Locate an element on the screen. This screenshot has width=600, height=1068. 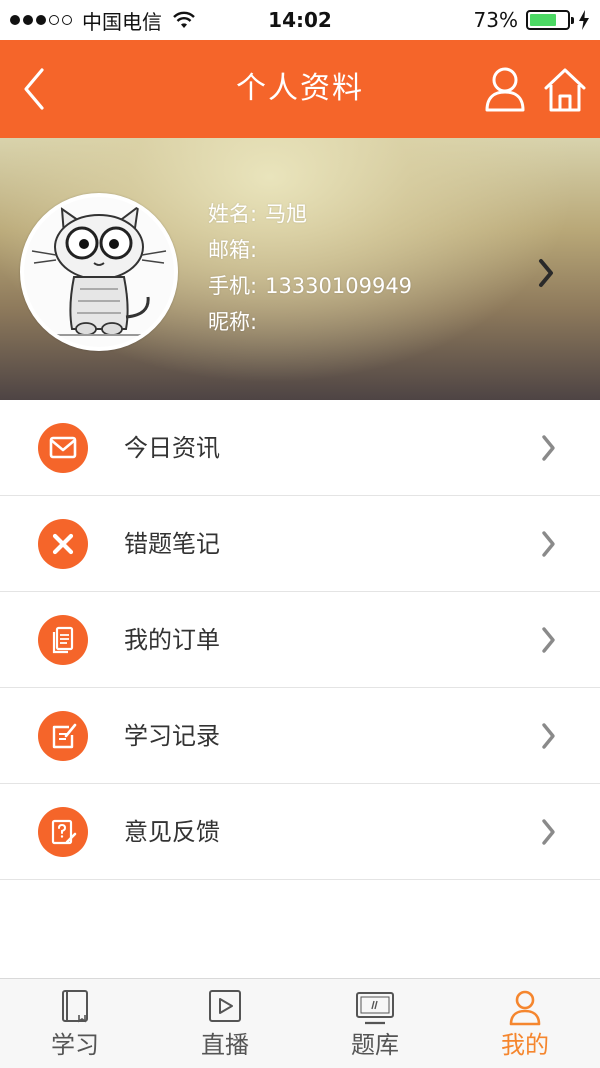
nickname-label: 昵称: is located at coordinates (233, 322).